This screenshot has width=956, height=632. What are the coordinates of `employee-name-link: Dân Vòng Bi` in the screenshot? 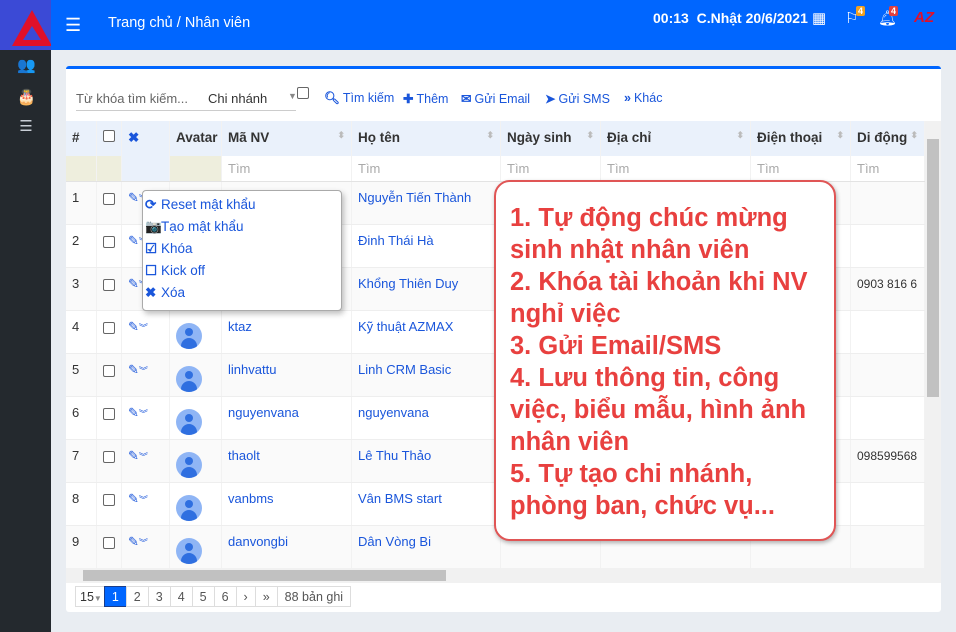 It's located at (394, 541).